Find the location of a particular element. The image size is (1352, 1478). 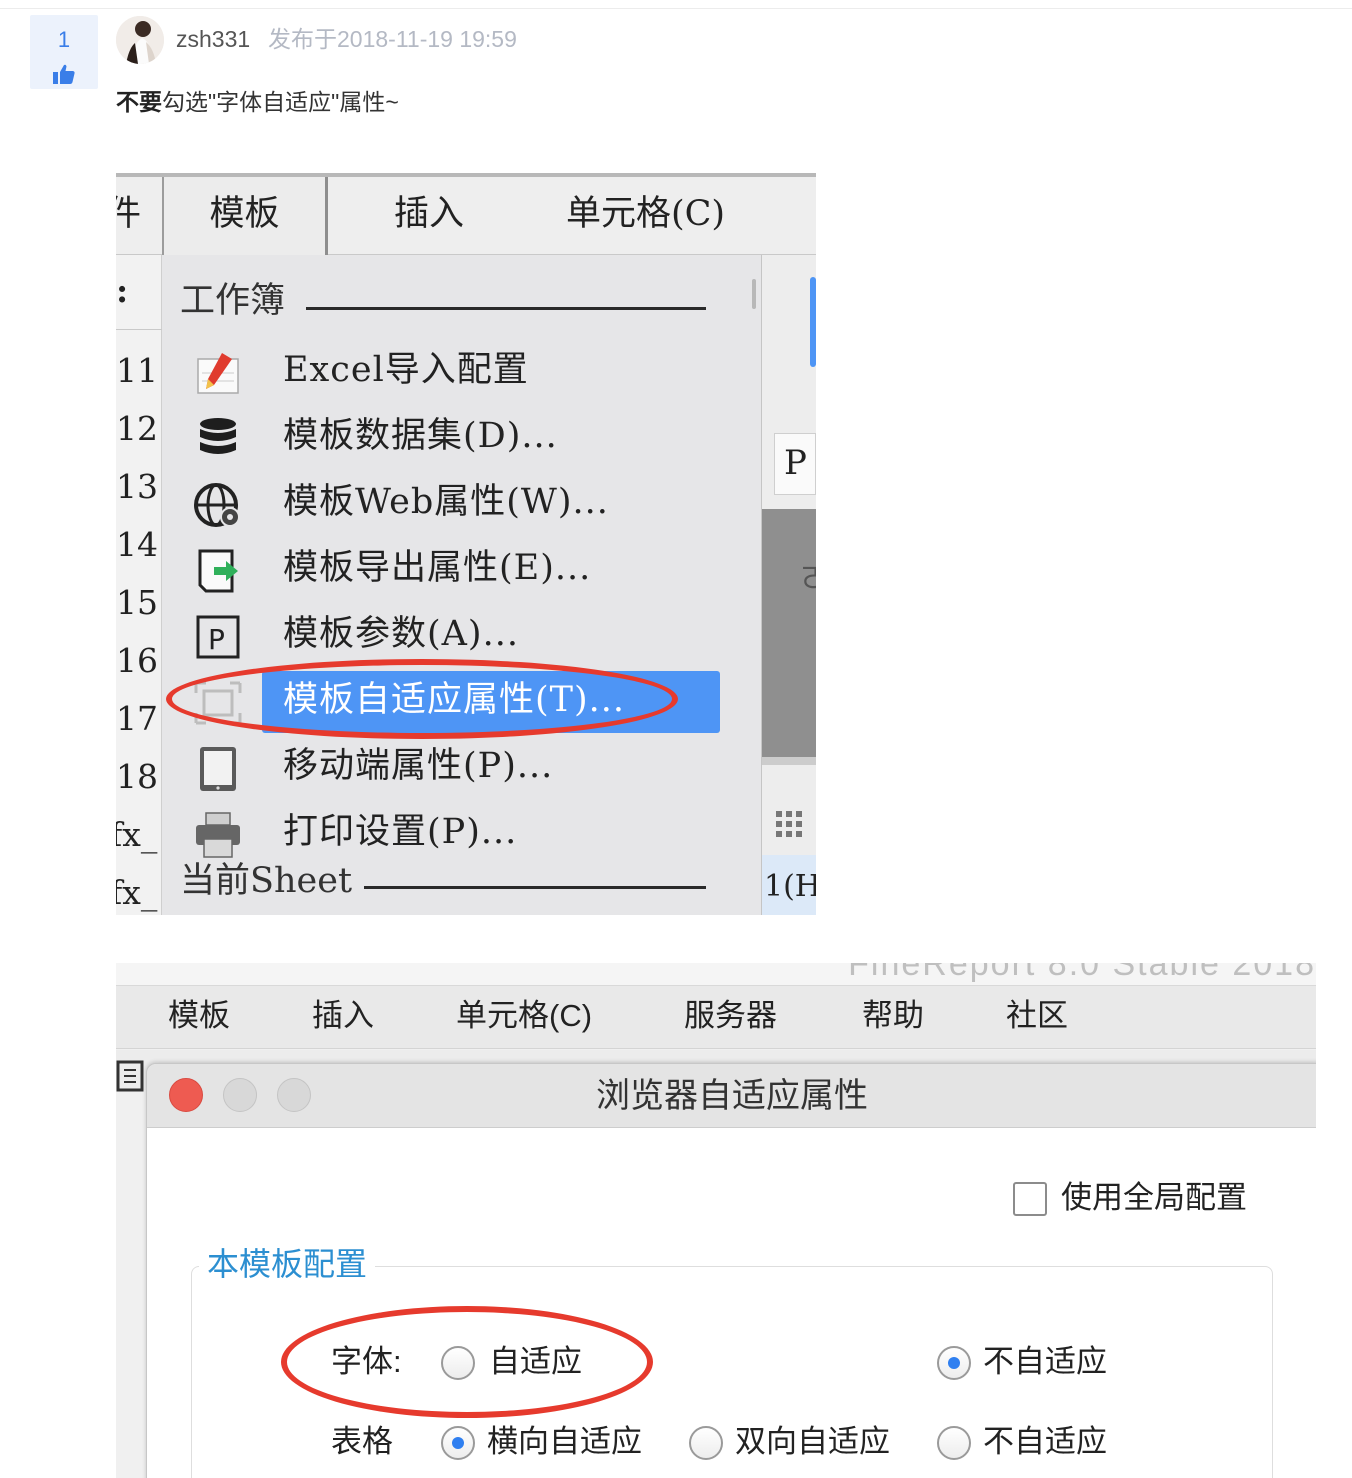

section-current-sheet: 当前Sheet is located at coordinates (266, 881).